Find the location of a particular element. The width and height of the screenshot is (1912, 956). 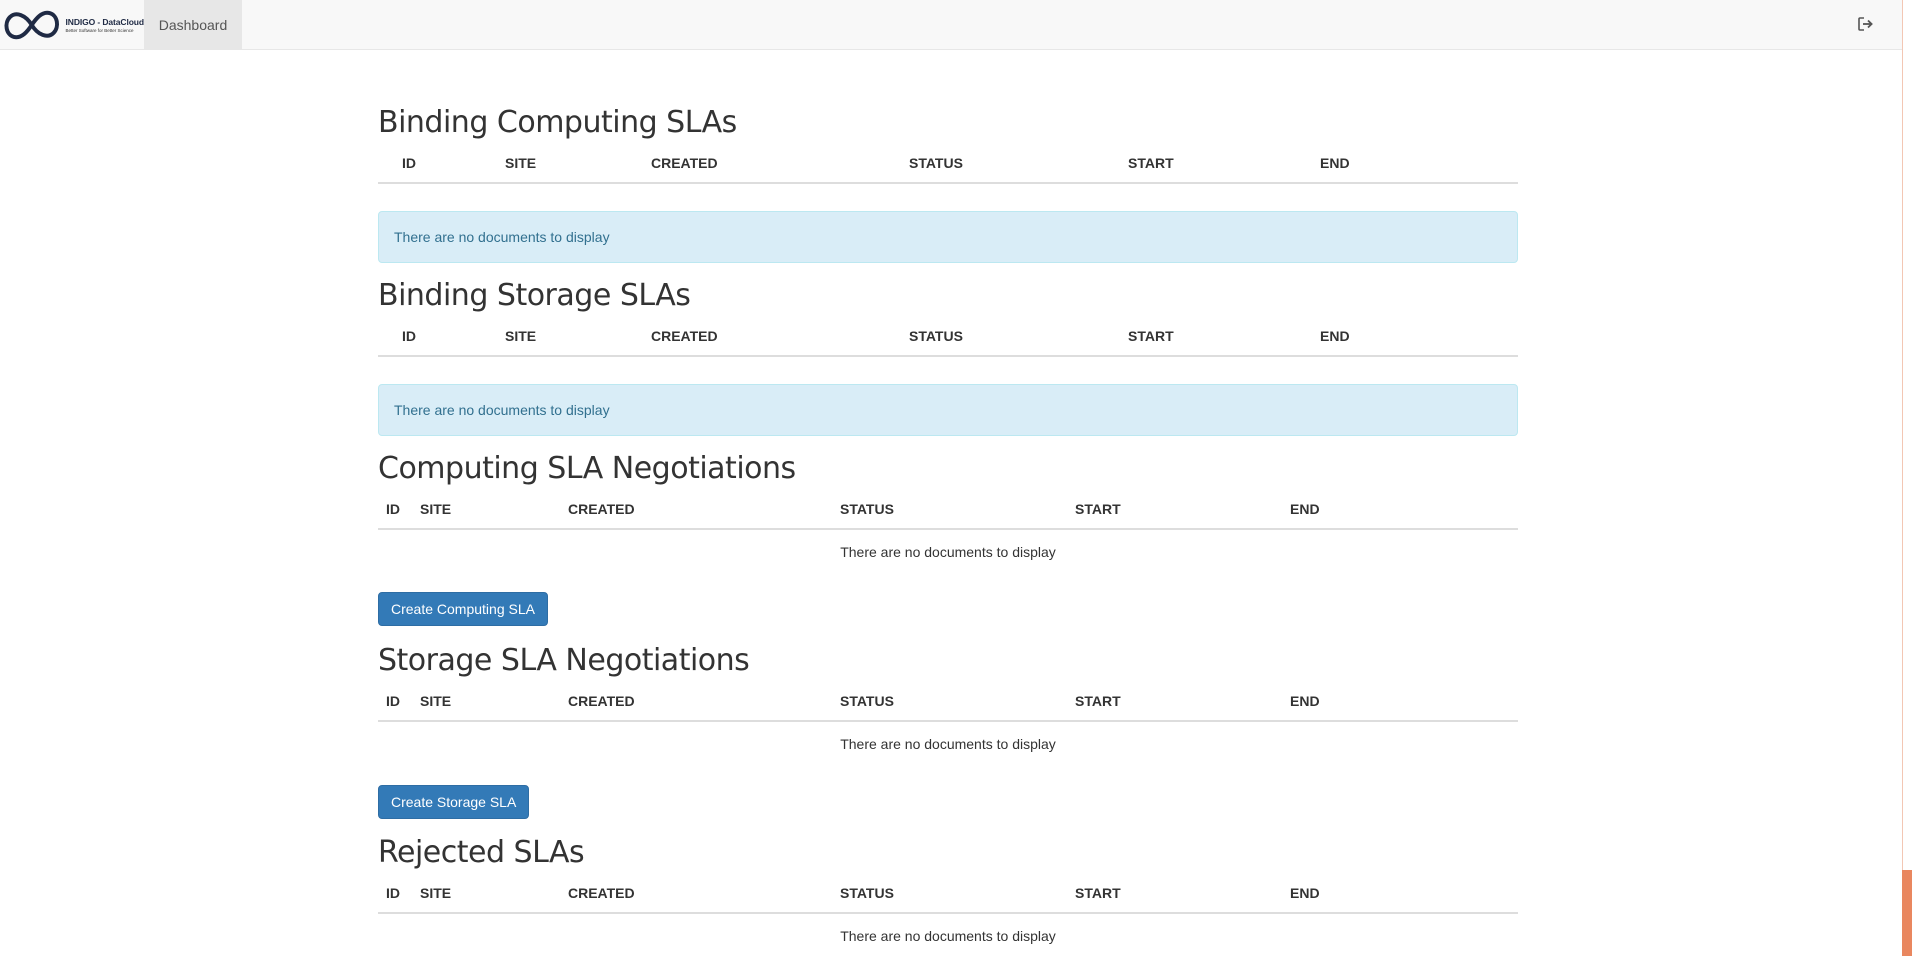

section-title: Storage SLA Negotiations is located at coordinates (564, 660).